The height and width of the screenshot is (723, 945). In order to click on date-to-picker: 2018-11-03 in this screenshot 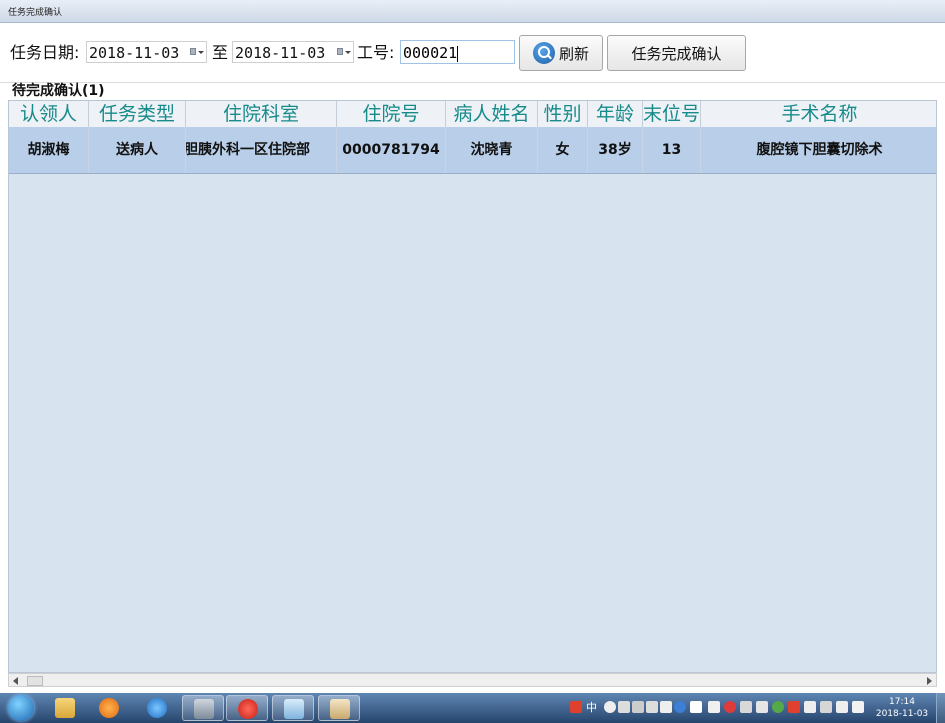, I will do `click(293, 52)`.